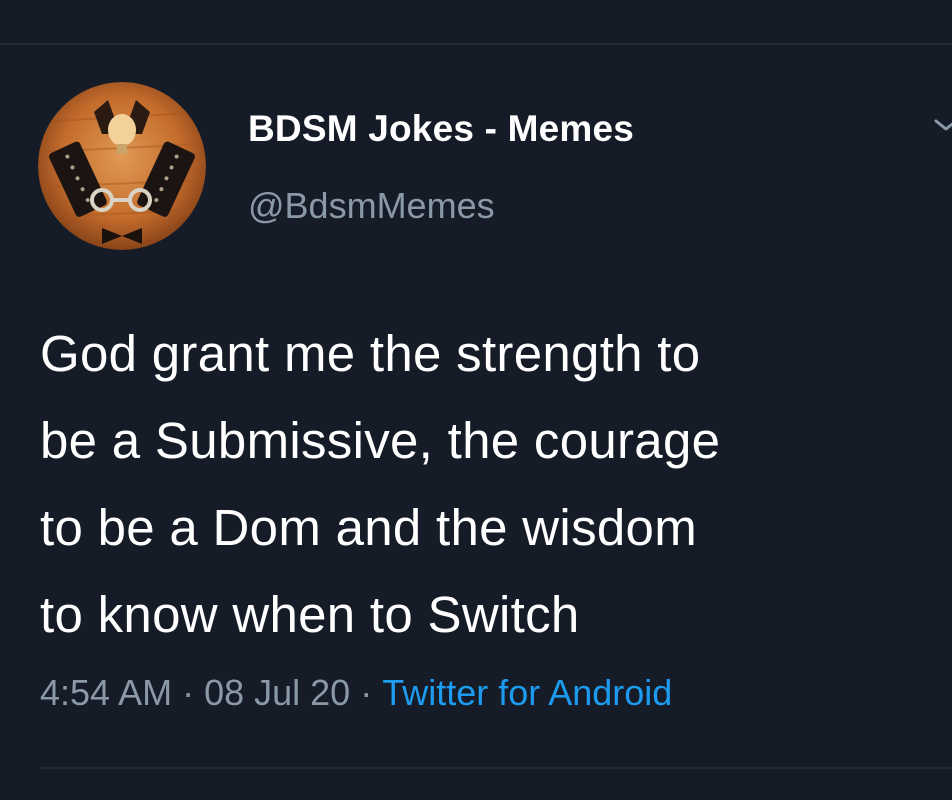 The height and width of the screenshot is (800, 952). I want to click on tweet-metadata: 4:54 AM · 08 Jul 20 · Twitter for Android, so click(356, 693).